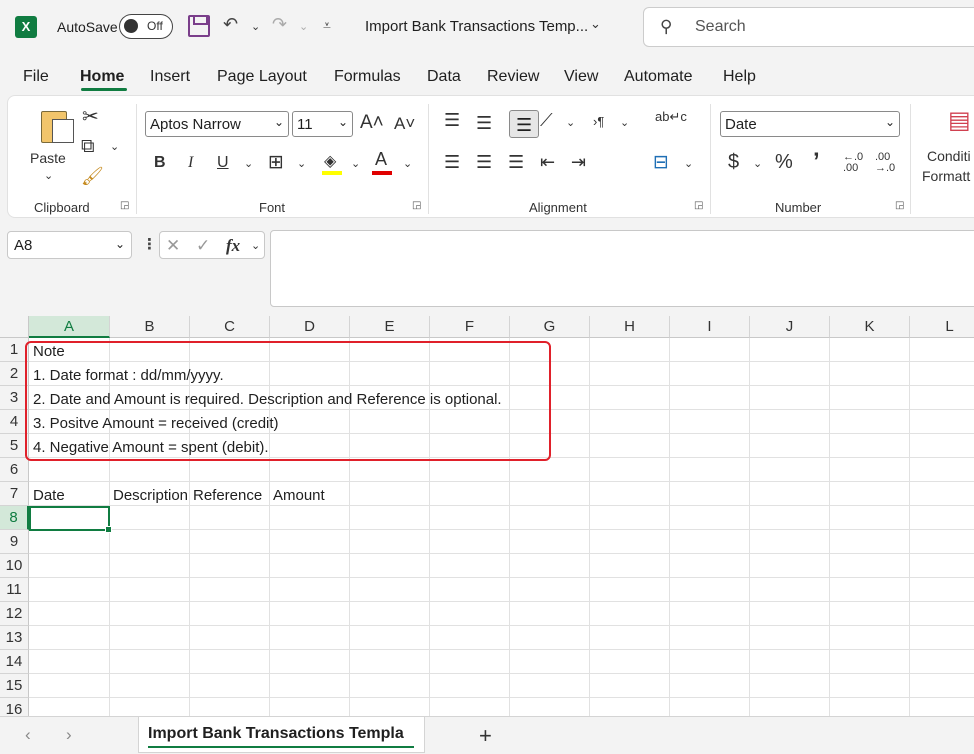 This screenshot has height=754, width=974. What do you see at coordinates (69, 735) in the screenshot?
I see `scroll-right-icon: ›` at bounding box center [69, 735].